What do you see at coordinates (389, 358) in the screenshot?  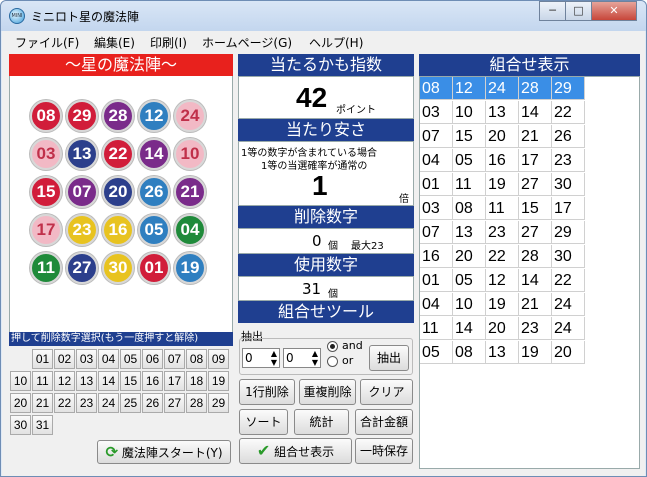 I see `extract-button: 抽出` at bounding box center [389, 358].